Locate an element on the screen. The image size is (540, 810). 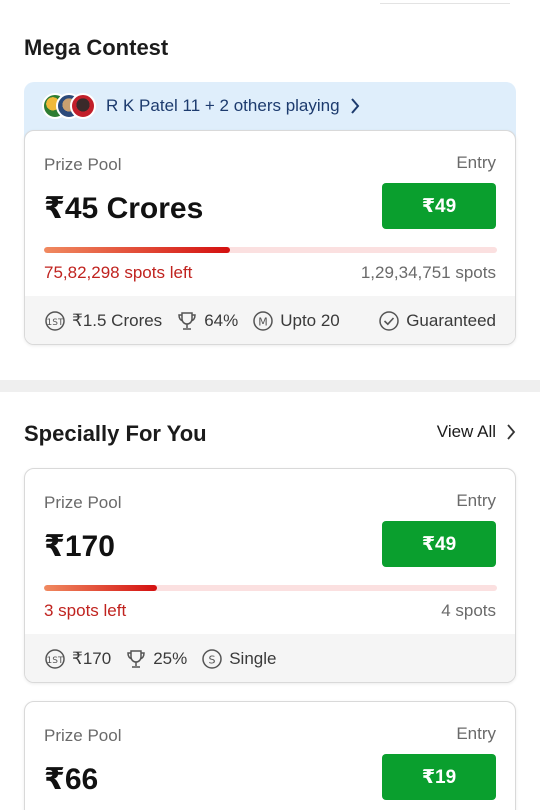
specially-for-you-title: Specially For You is located at coordinates (115, 433).